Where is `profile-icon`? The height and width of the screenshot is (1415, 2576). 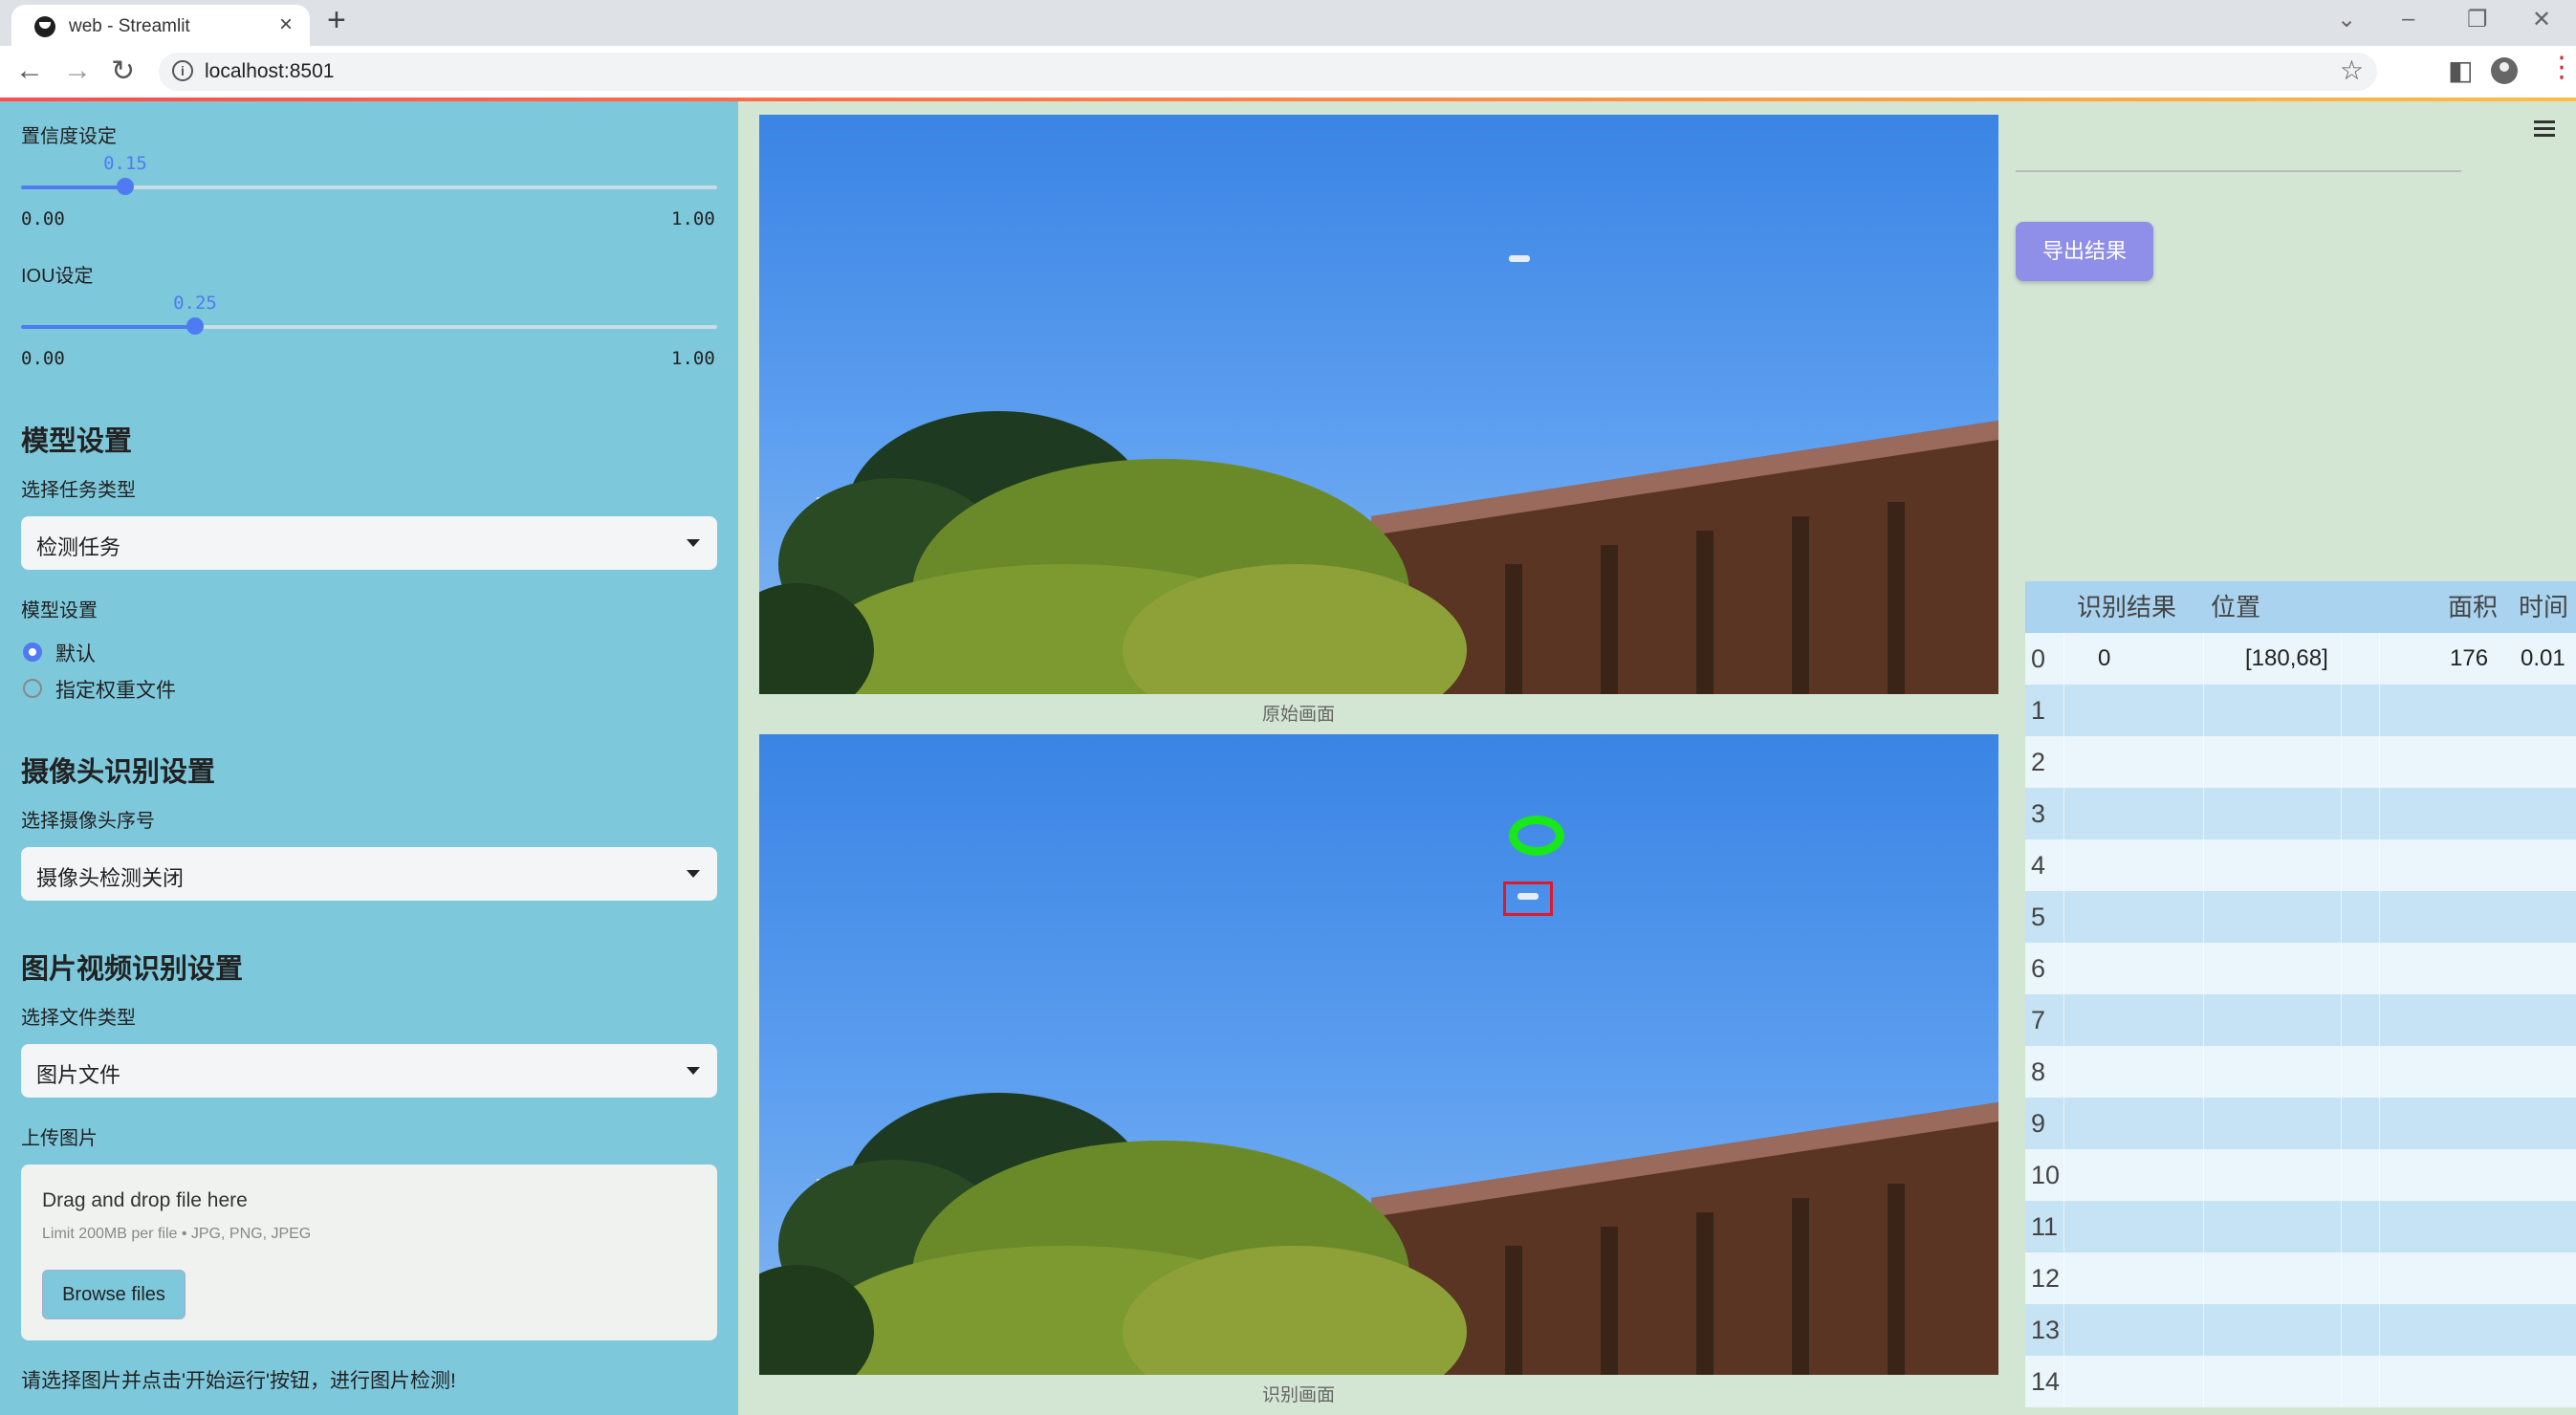
profile-icon is located at coordinates (2504, 71).